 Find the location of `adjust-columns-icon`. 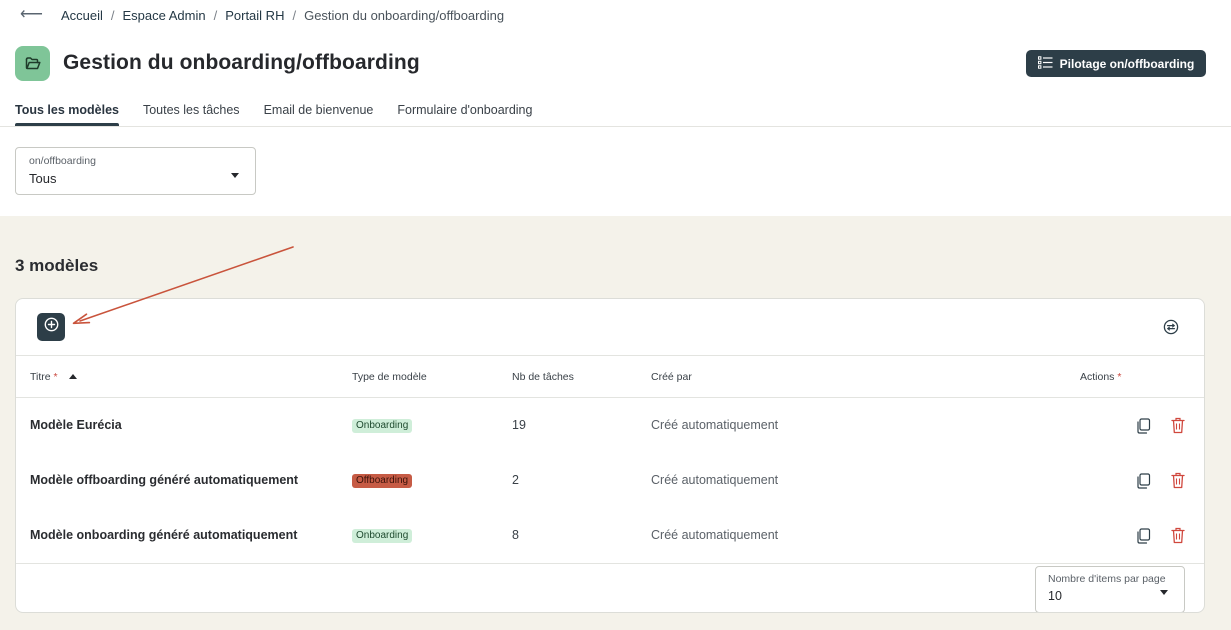

adjust-columns-icon is located at coordinates (1171, 327).